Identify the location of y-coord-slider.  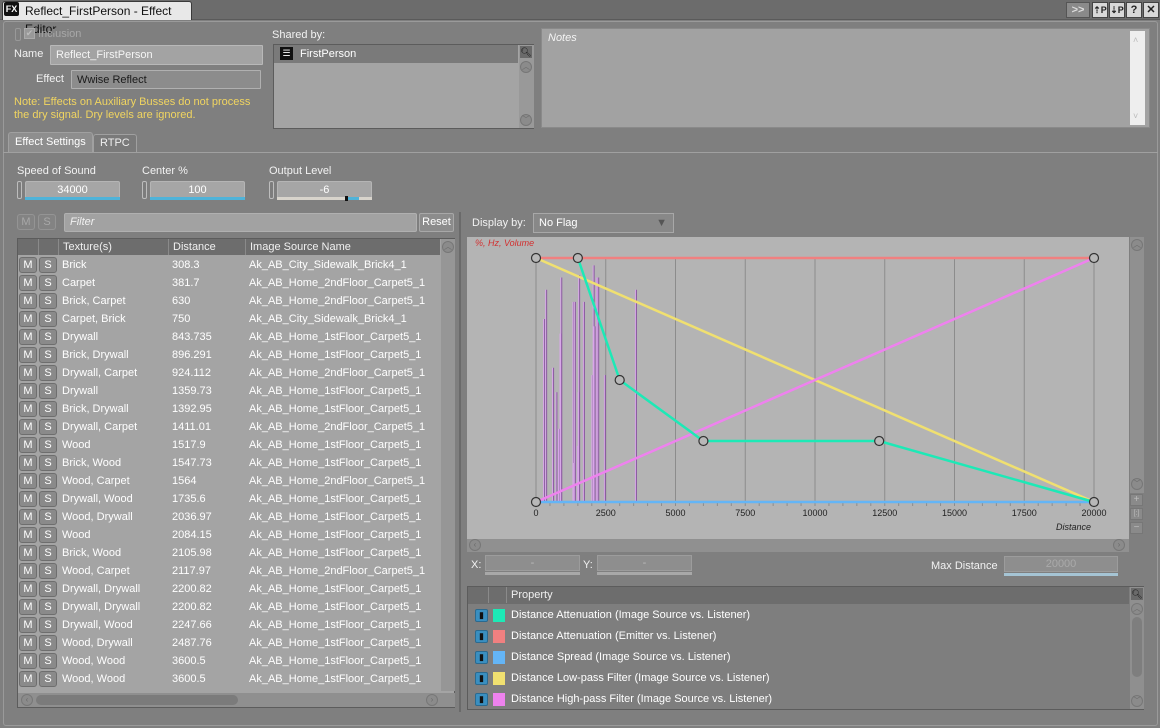
(644, 573).